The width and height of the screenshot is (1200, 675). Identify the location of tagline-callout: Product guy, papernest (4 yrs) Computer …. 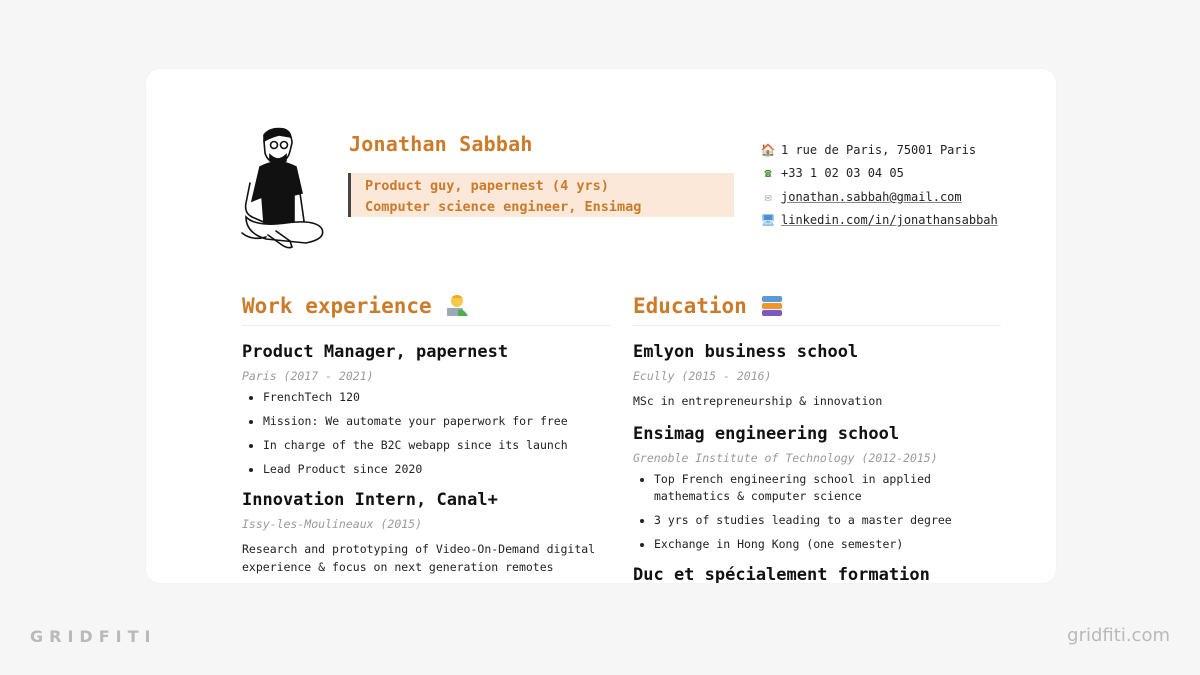
(541, 195).